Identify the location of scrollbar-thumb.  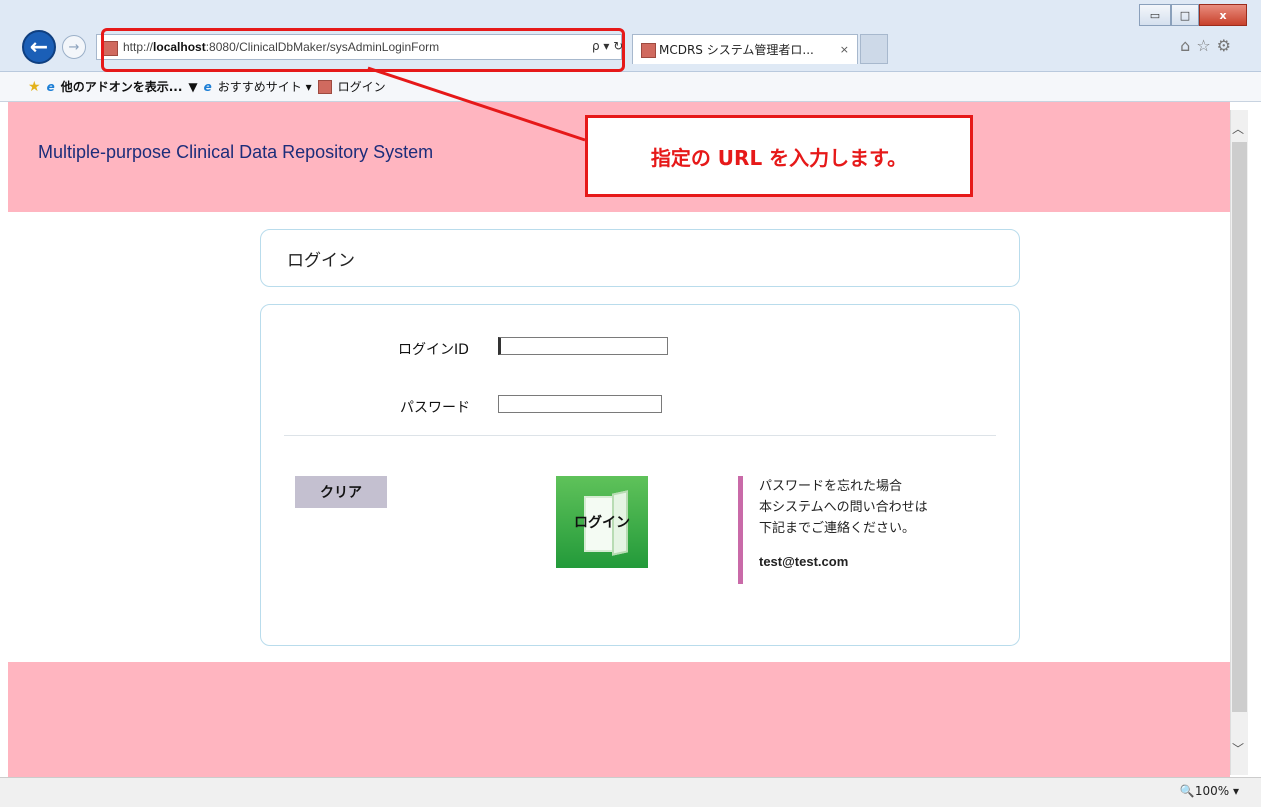
(1239, 427).